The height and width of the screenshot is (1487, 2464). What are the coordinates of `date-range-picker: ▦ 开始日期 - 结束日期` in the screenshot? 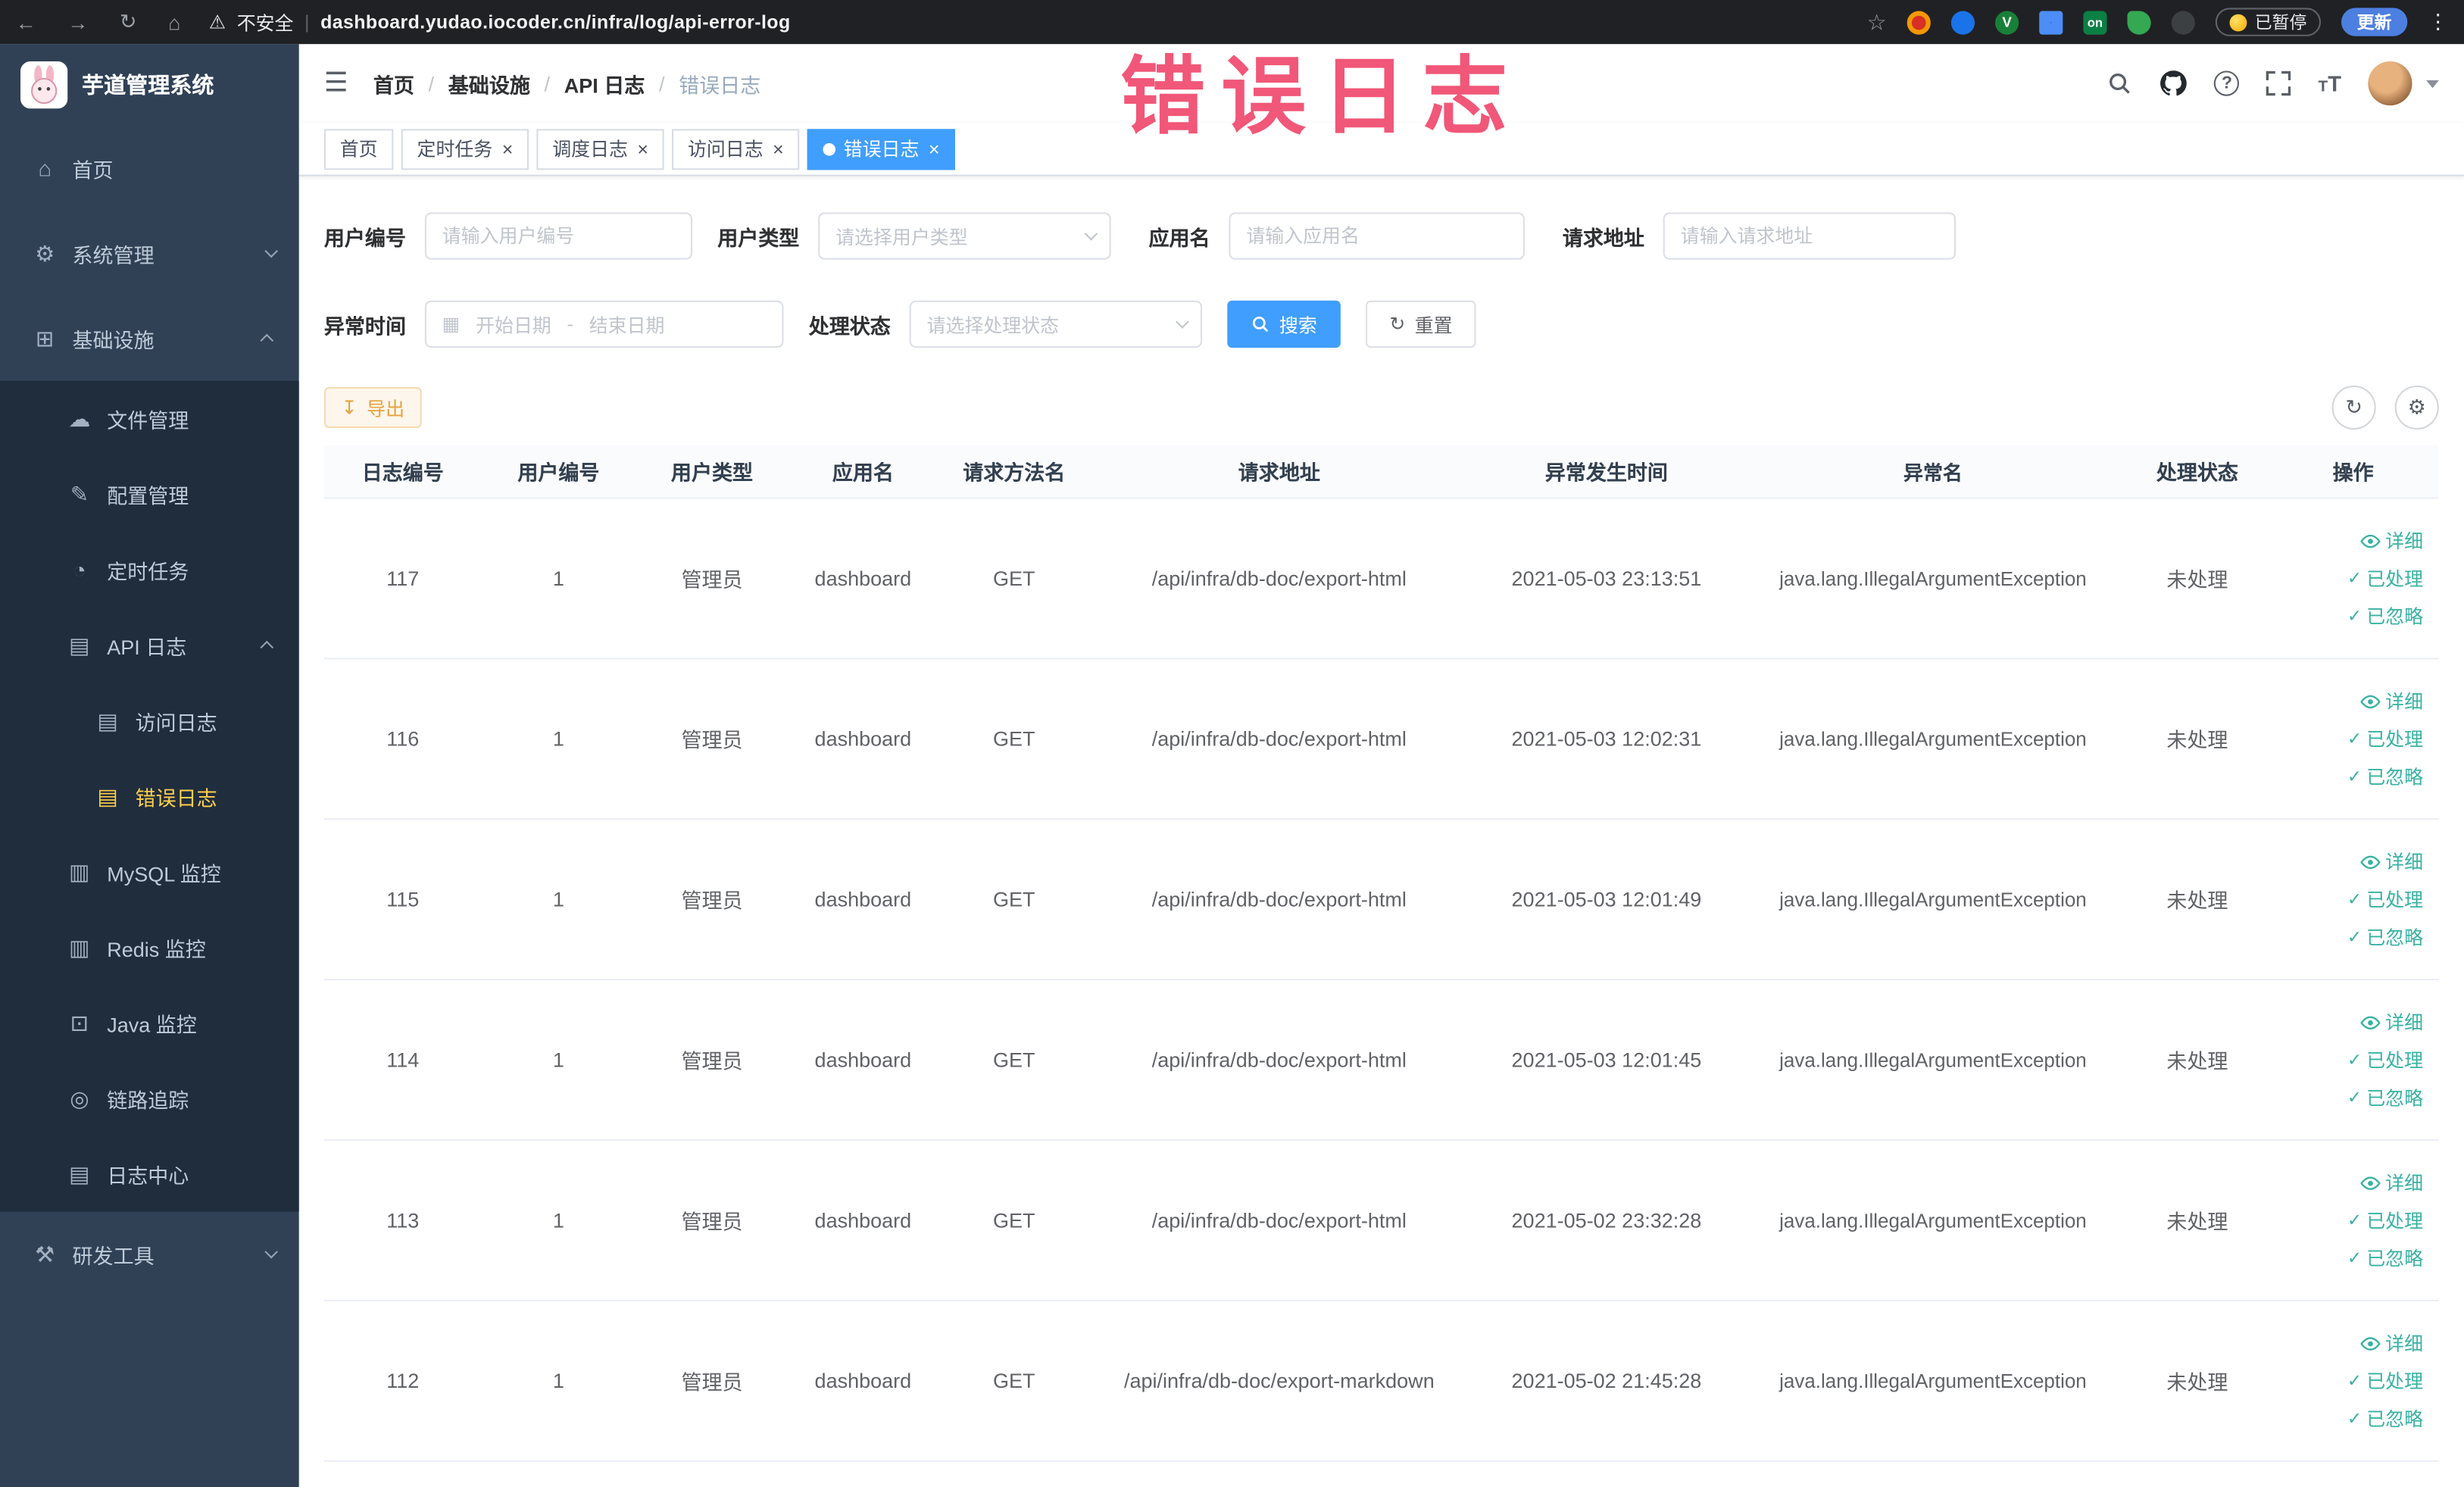 It's located at (604, 324).